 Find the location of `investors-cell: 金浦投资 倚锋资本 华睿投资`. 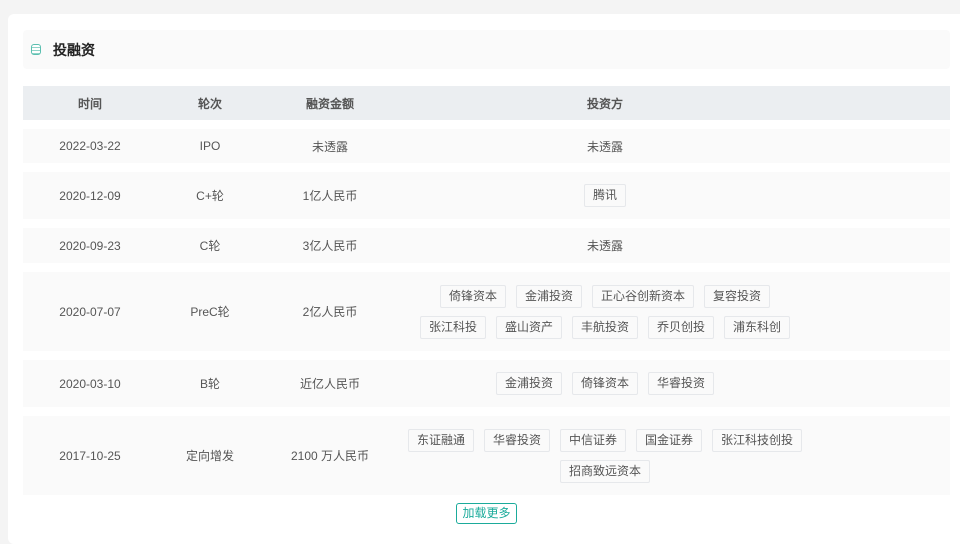

investors-cell: 金浦投资 倚锋资本 华睿投资 is located at coordinates (605, 383).